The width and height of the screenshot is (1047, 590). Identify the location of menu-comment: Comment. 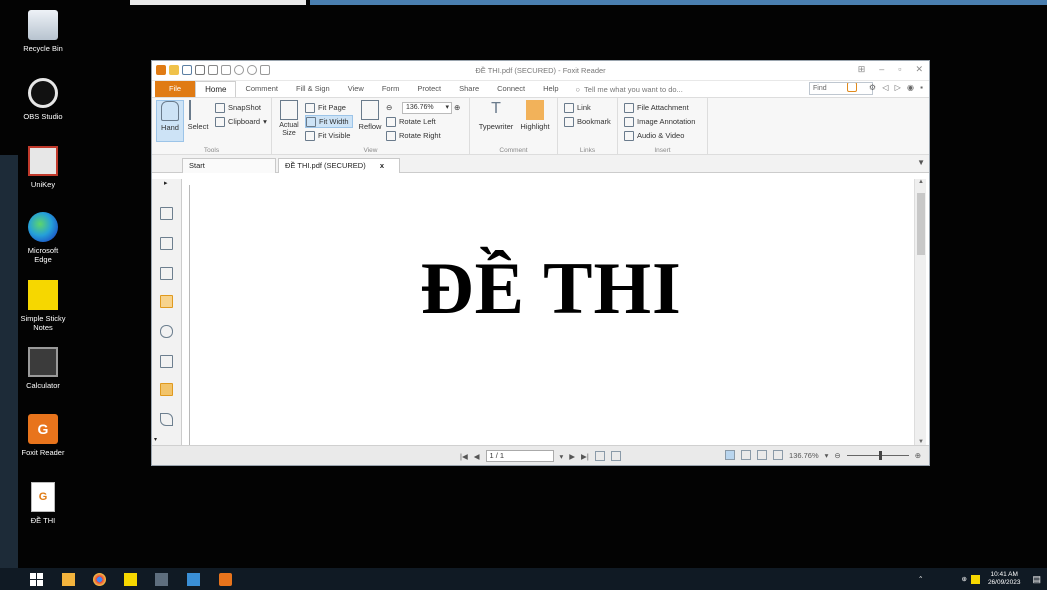
(261, 89).